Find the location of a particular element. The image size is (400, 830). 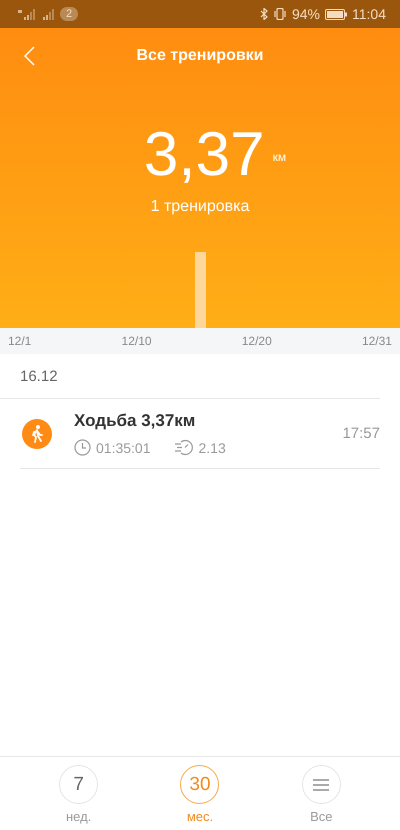

menu-icon is located at coordinates (321, 784).